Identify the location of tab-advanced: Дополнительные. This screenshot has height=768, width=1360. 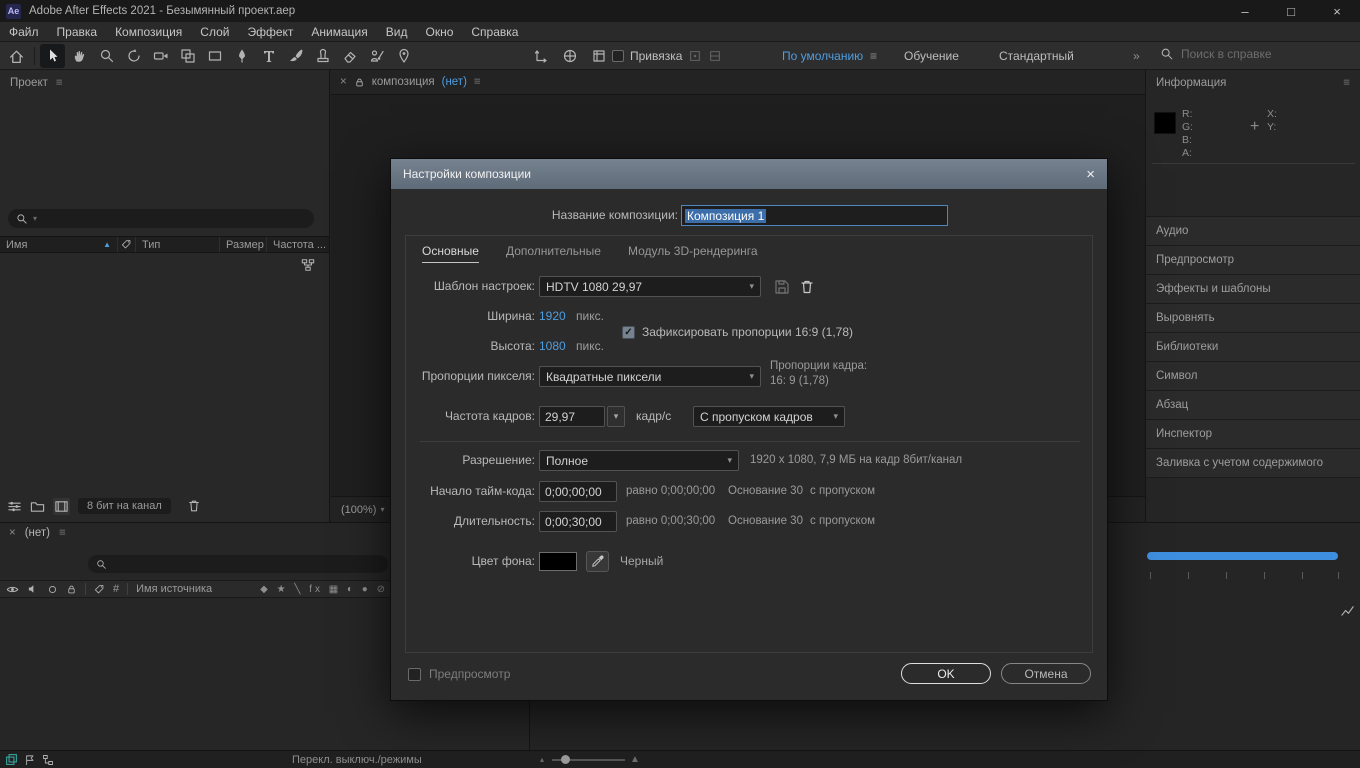
(553, 253).